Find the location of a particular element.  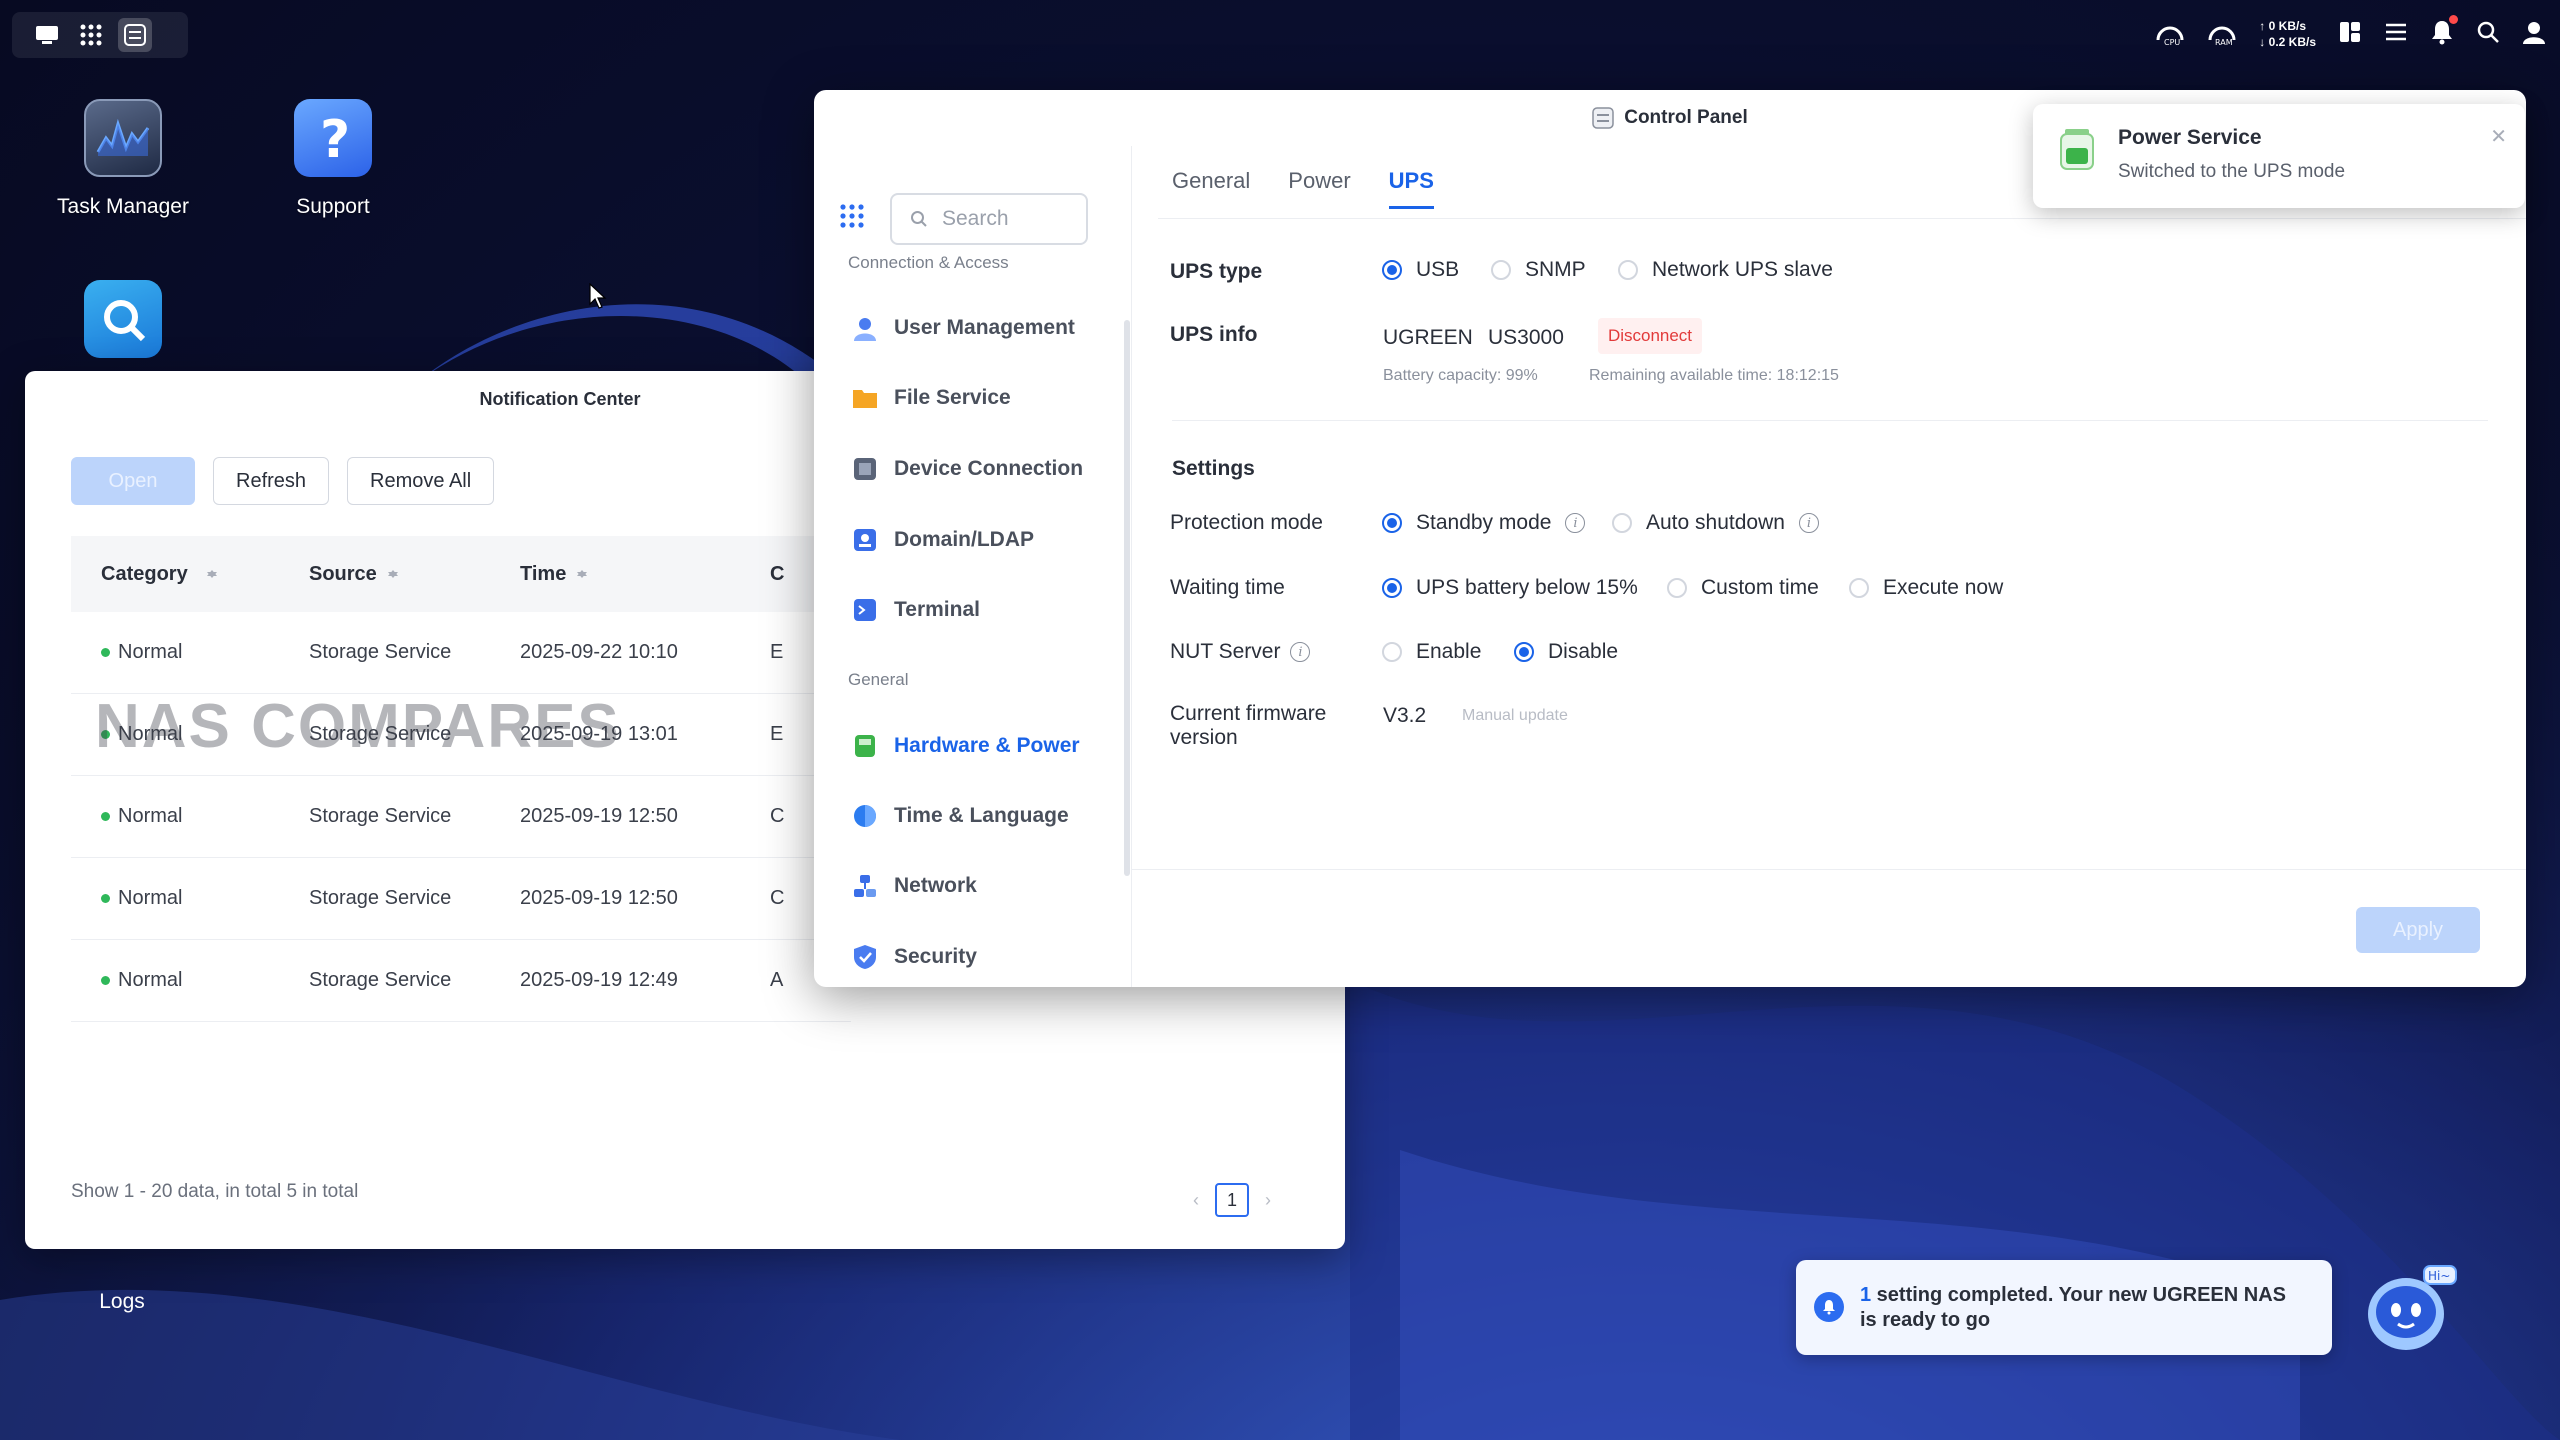

ups-type-usb-radio: USB is located at coordinates (1420, 270).